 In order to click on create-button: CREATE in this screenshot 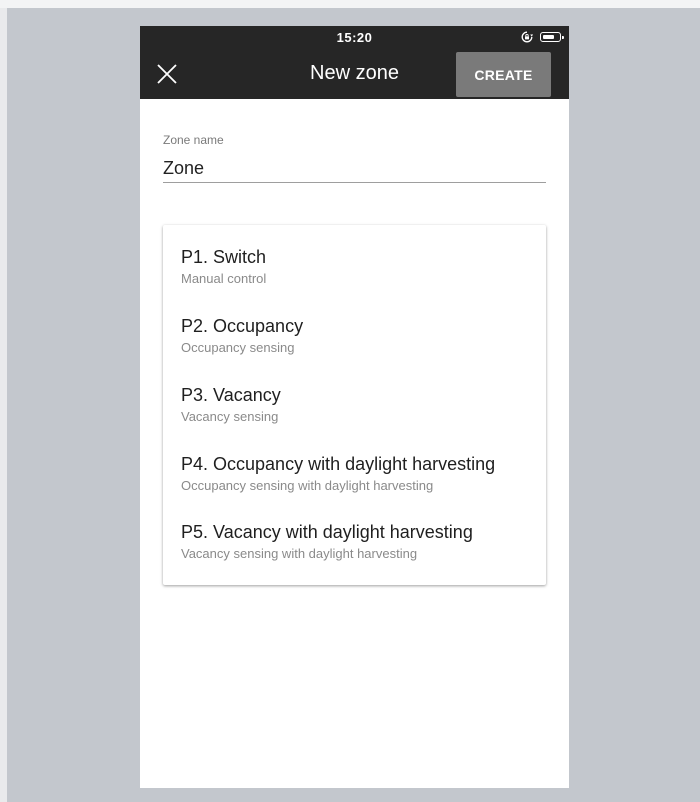, I will do `click(503, 74)`.